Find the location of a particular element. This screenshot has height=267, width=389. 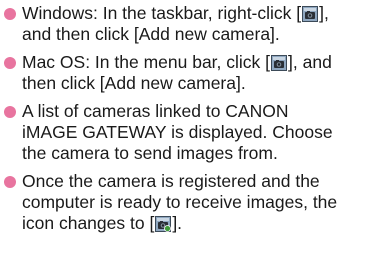

text-line: Mac OS: In the menu bar, click [ ], and is located at coordinates (205, 62).